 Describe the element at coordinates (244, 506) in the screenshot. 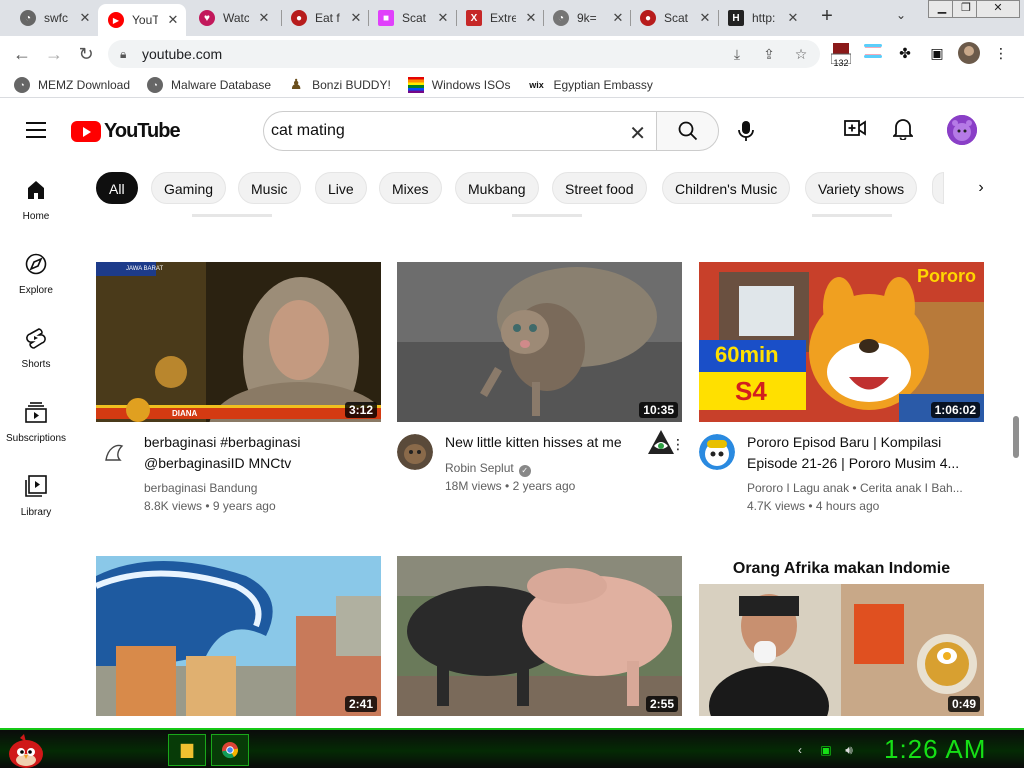

I see `upload-age: 9 years ago` at that location.